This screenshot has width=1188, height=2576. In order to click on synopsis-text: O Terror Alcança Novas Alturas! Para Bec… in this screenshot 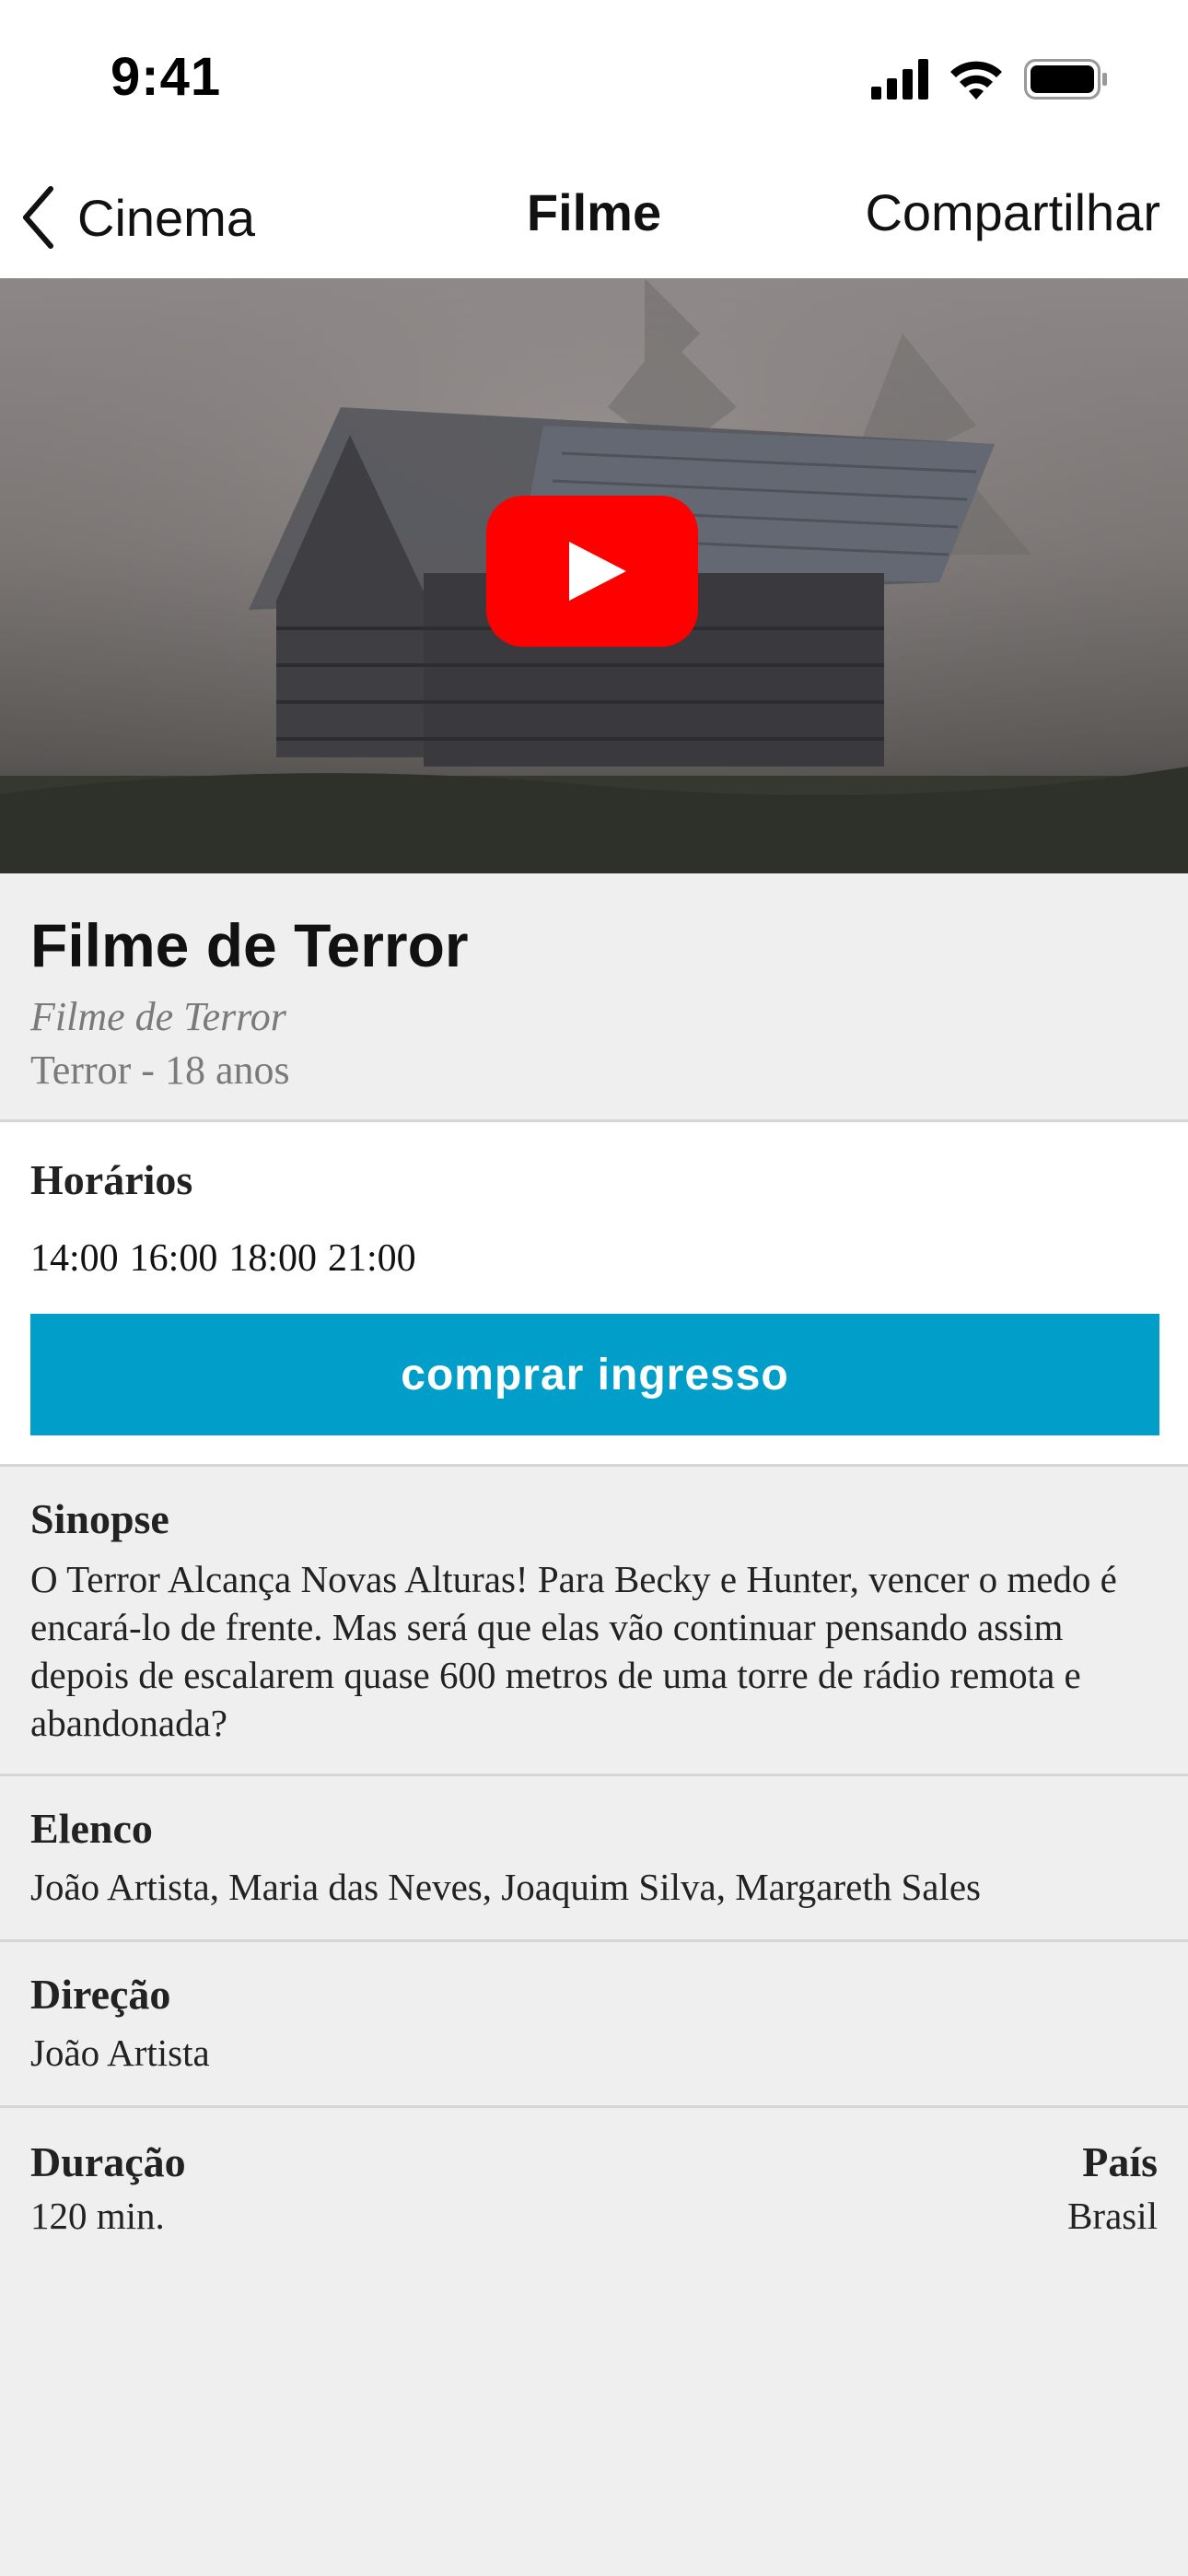, I will do `click(573, 1651)`.